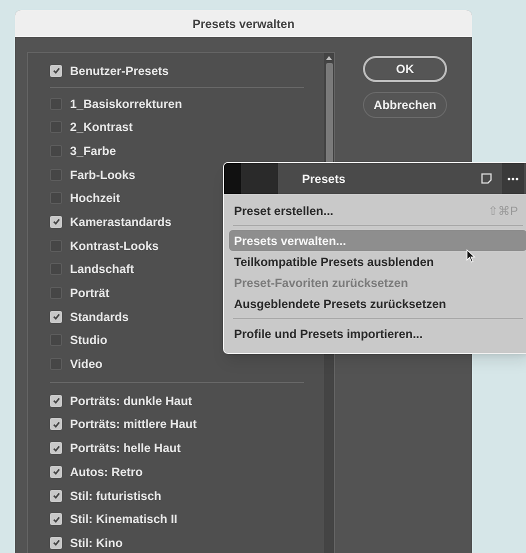 This screenshot has width=526, height=553. I want to click on preset-label: Stil: futuristisch, so click(116, 496).